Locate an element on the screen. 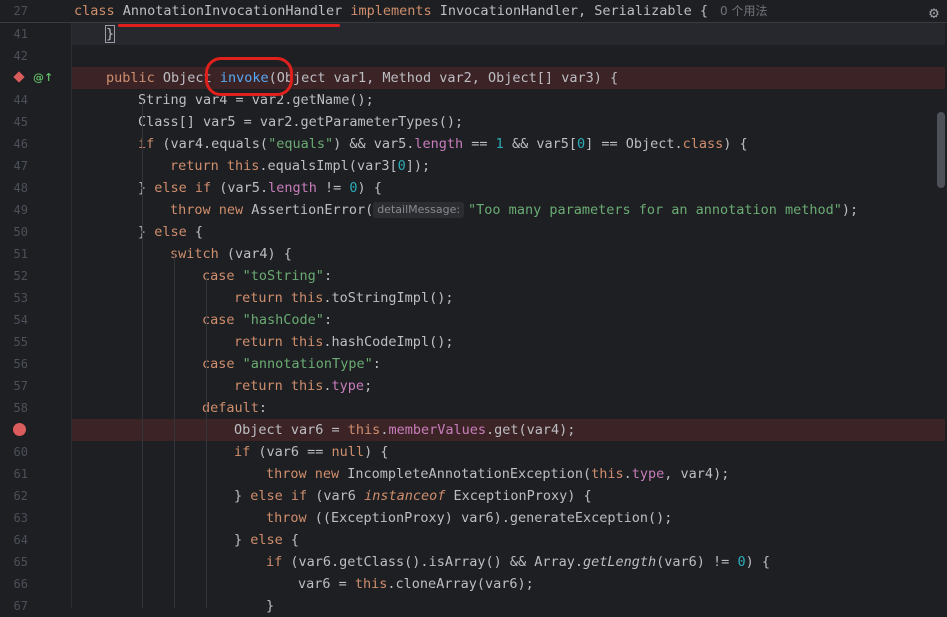 Image resolution: width=947 pixels, height=617 pixels. line-number: 53 is located at coordinates (20, 298).